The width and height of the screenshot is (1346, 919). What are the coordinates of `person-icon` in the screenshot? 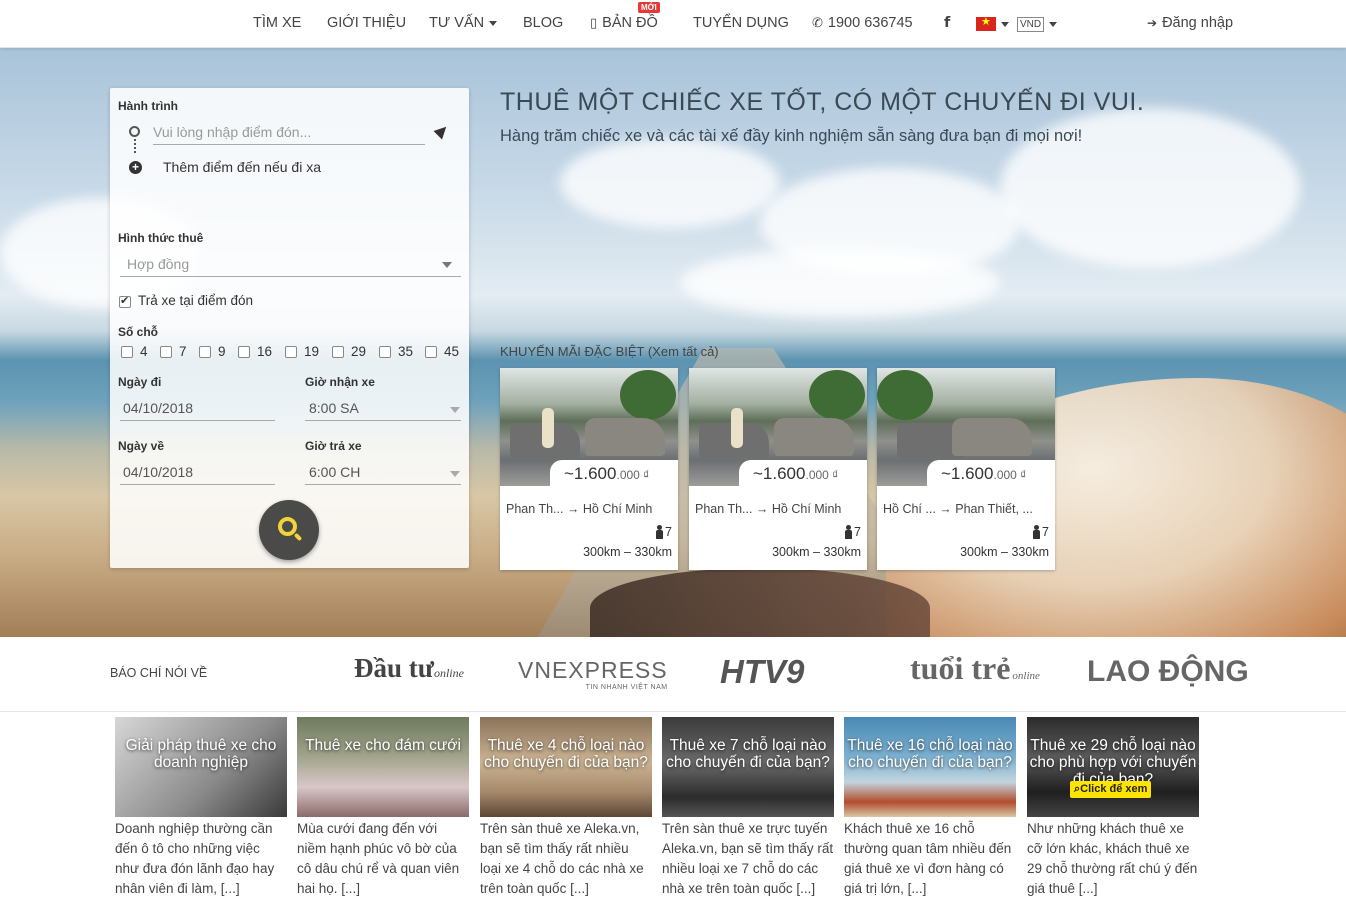 It's located at (848, 532).